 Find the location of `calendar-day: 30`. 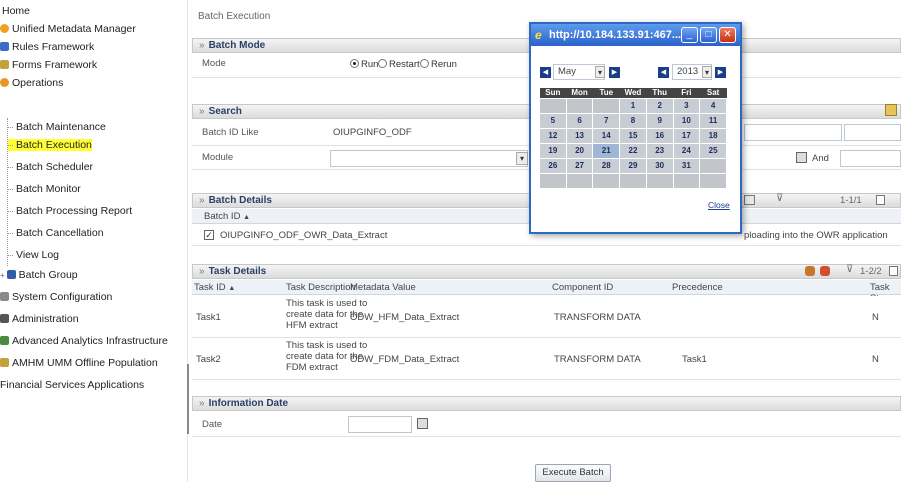

calendar-day: 30 is located at coordinates (659, 165).